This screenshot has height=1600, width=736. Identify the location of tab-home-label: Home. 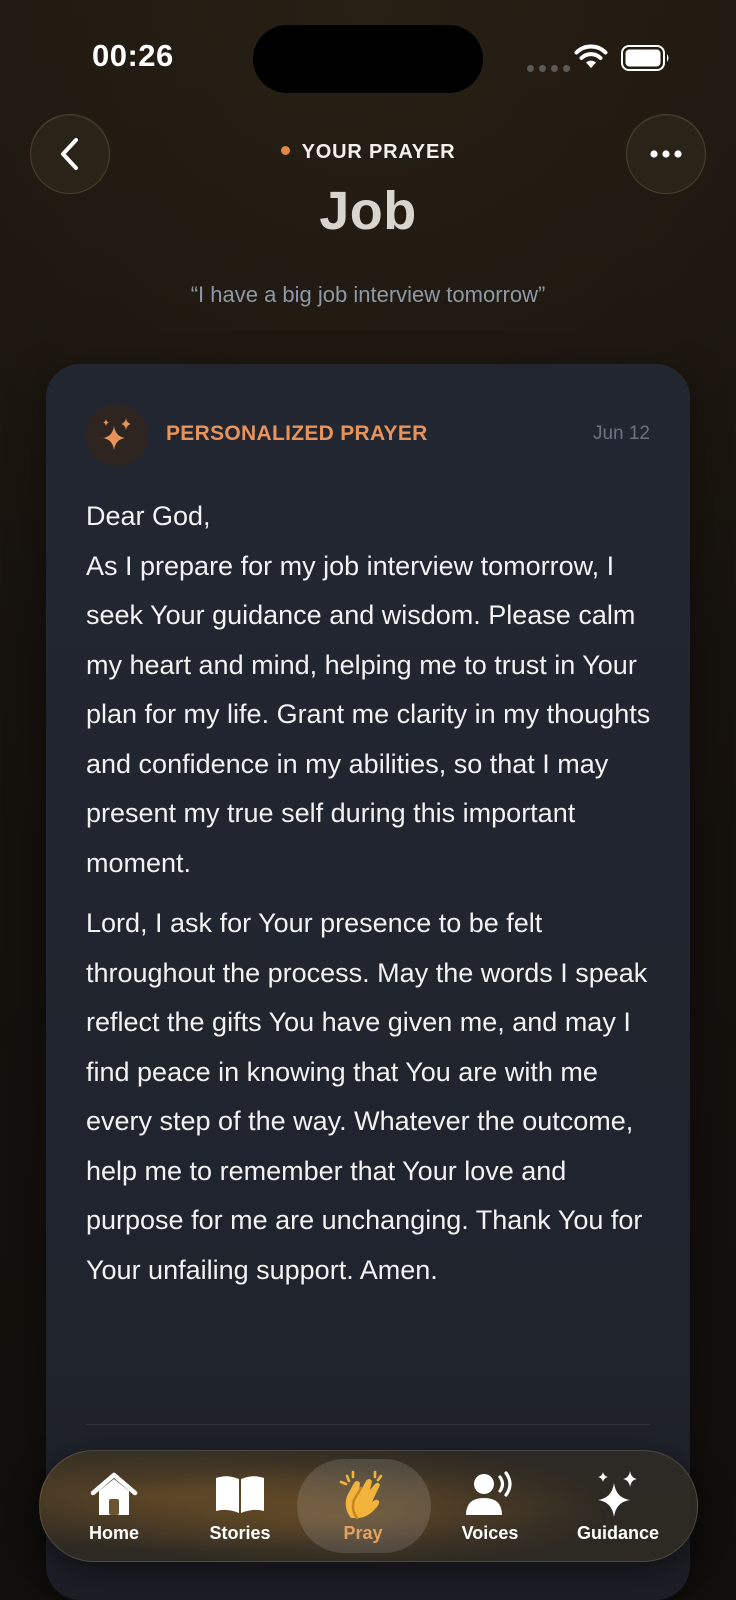
(113, 1533).